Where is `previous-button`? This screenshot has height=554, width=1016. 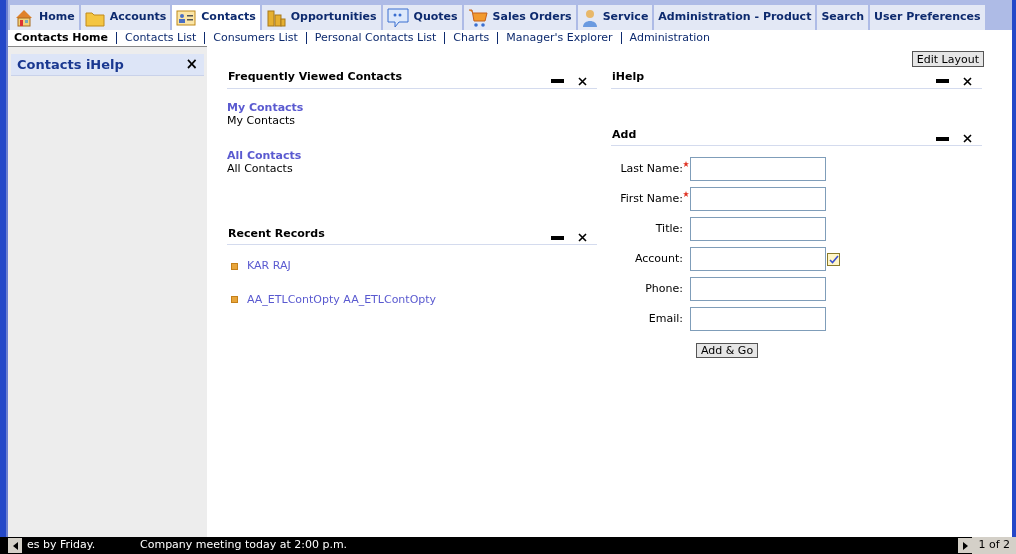 previous-button is located at coordinates (15, 545).